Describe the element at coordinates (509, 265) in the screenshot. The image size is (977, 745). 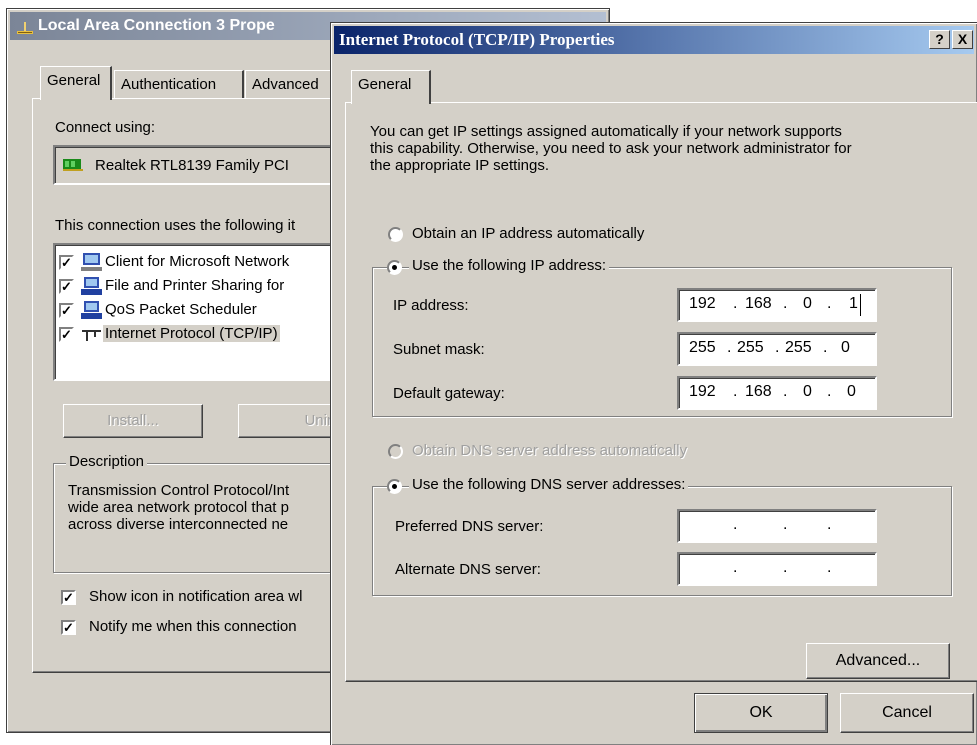
I see `use-following-ip-label: Use the following IP address:` at that location.